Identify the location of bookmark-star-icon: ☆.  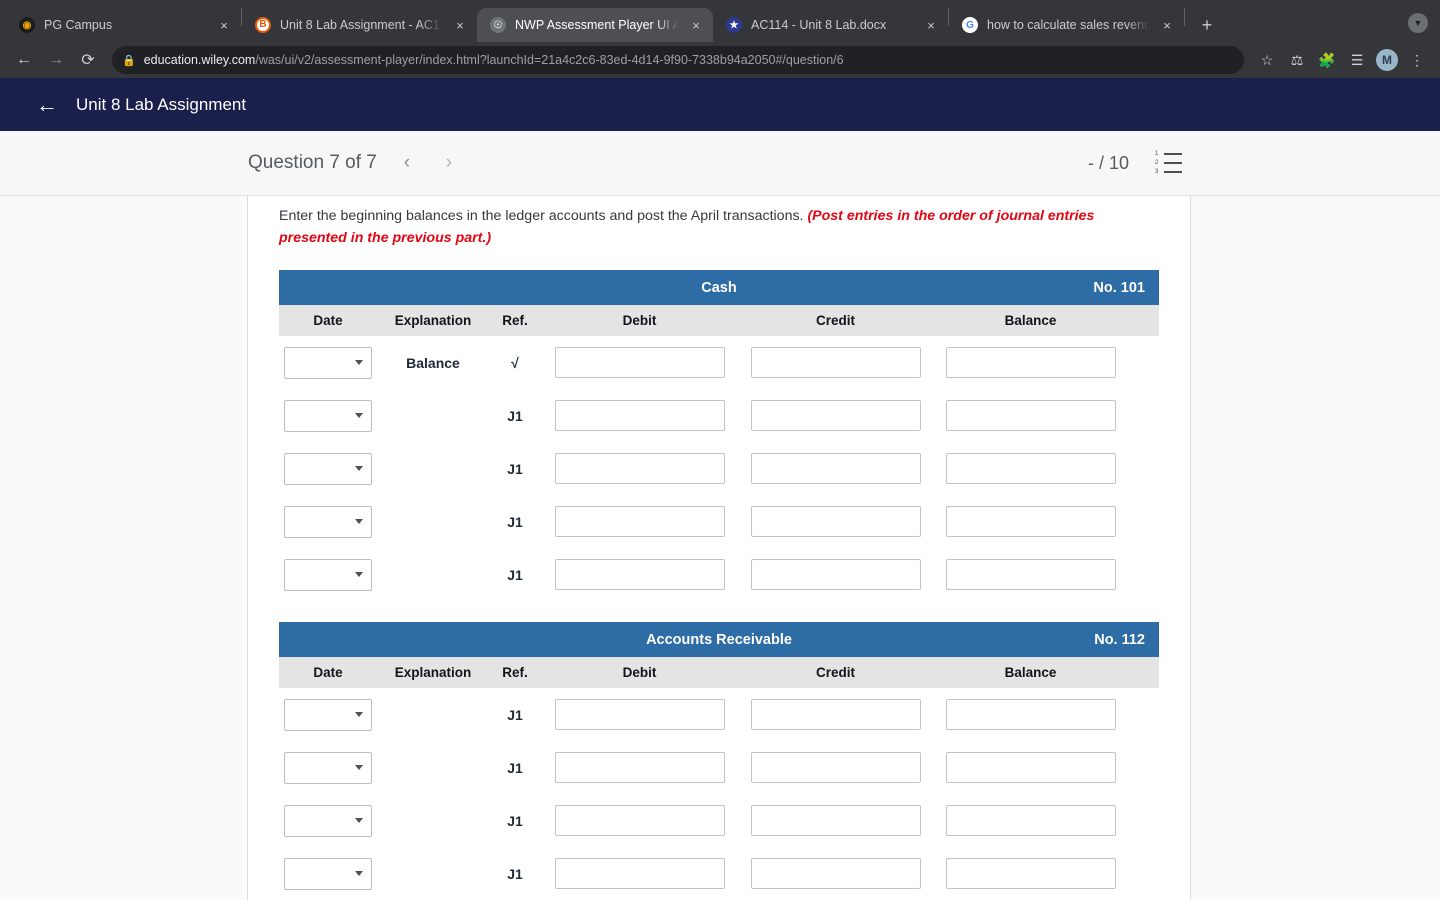
(1267, 60).